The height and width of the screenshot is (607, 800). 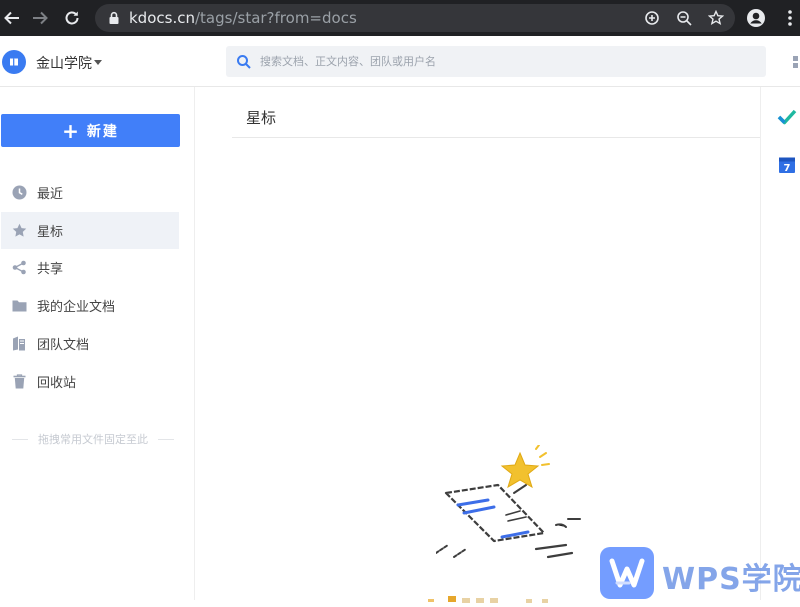 What do you see at coordinates (162, 18) in the screenshot?
I see `url-host: kdocs.cn` at bounding box center [162, 18].